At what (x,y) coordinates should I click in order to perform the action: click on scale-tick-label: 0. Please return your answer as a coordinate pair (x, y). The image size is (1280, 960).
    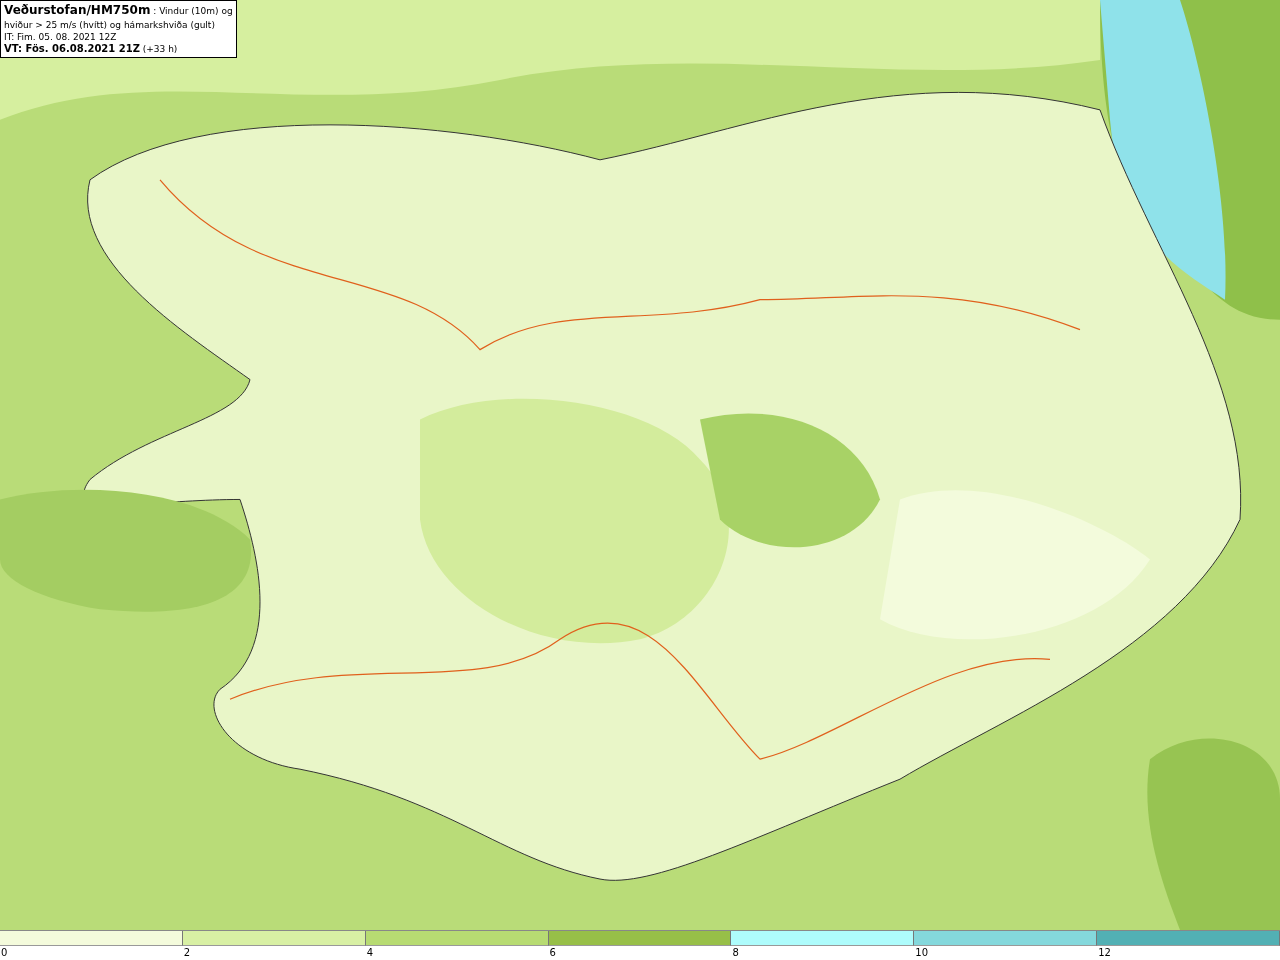
    Looking at the image, I should click on (4, 952).